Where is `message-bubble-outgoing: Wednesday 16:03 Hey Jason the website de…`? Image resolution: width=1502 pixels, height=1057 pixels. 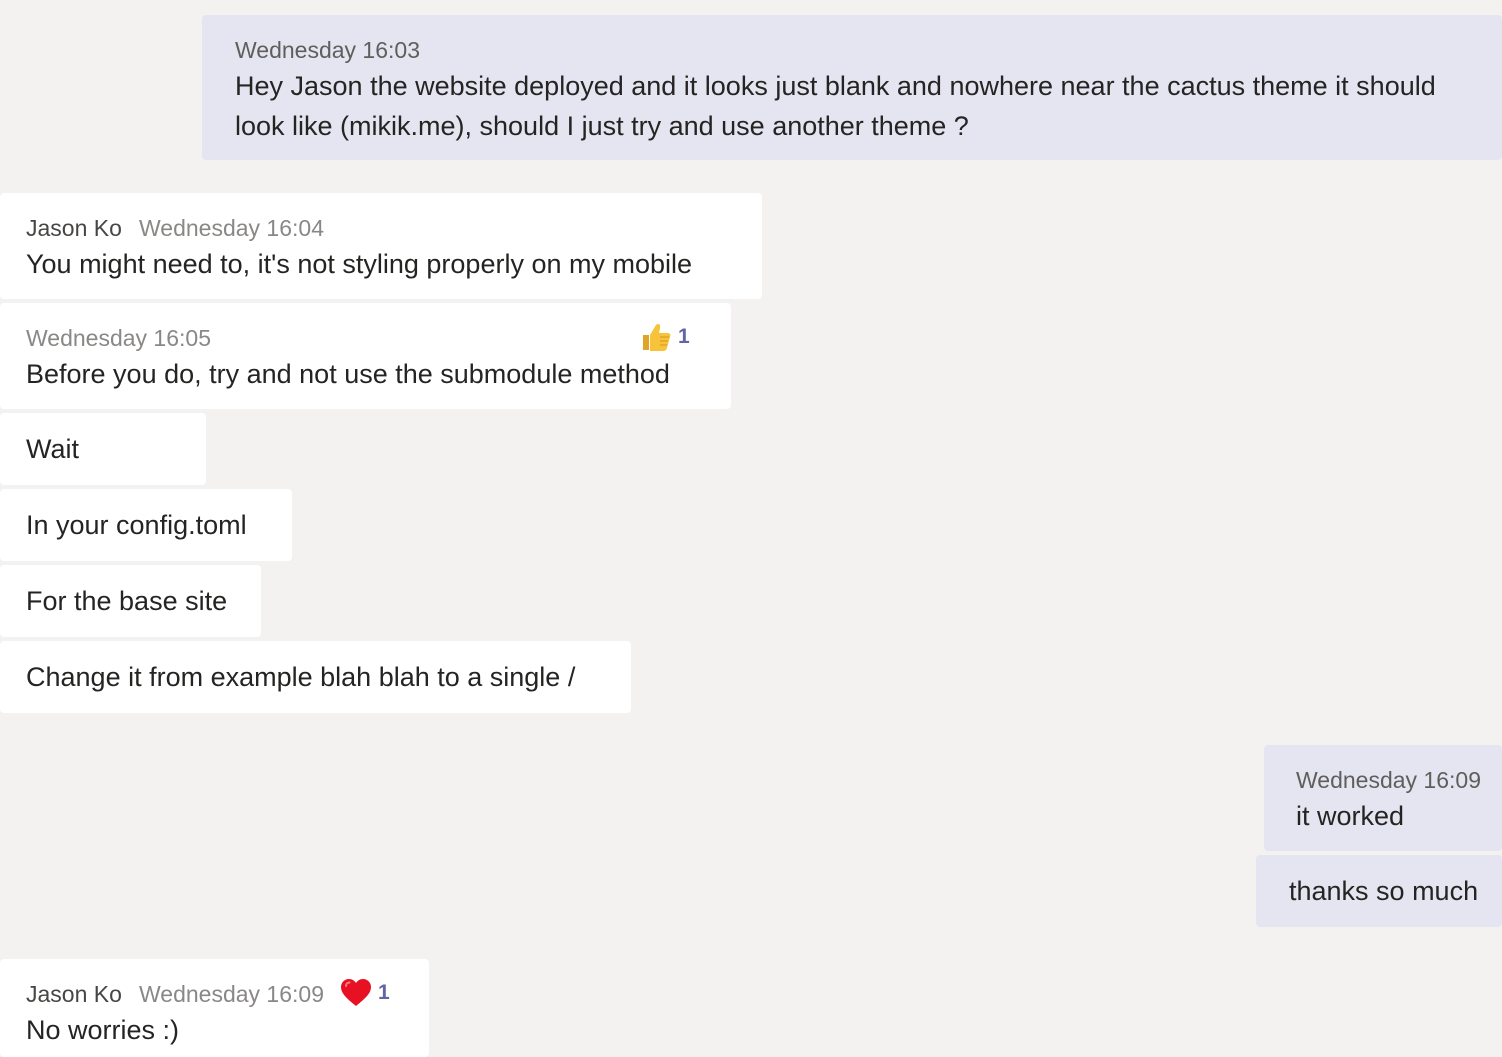
message-bubble-outgoing: Wednesday 16:03 Hey Jason the website de… is located at coordinates (852, 87).